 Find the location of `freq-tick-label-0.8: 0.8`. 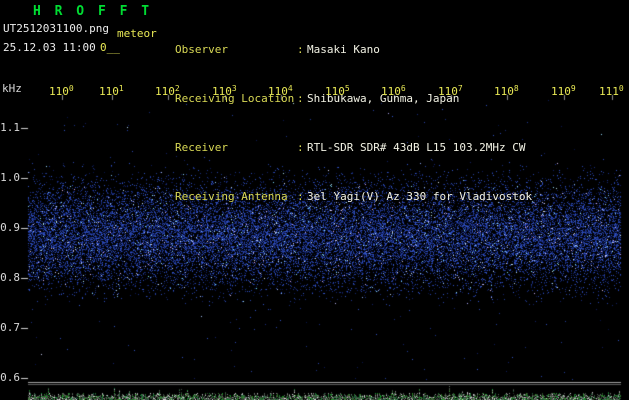

freq-tick-label-0.8: 0.8 is located at coordinates (10, 277).